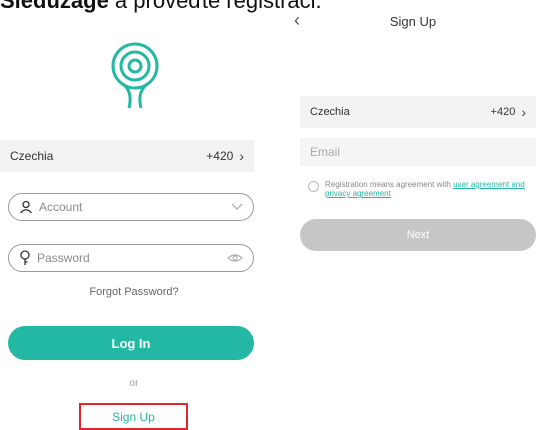 The width and height of the screenshot is (536, 430). Describe the element at coordinates (418, 112) in the screenshot. I see `signup-country-selector: Czechia +420 ›` at that location.